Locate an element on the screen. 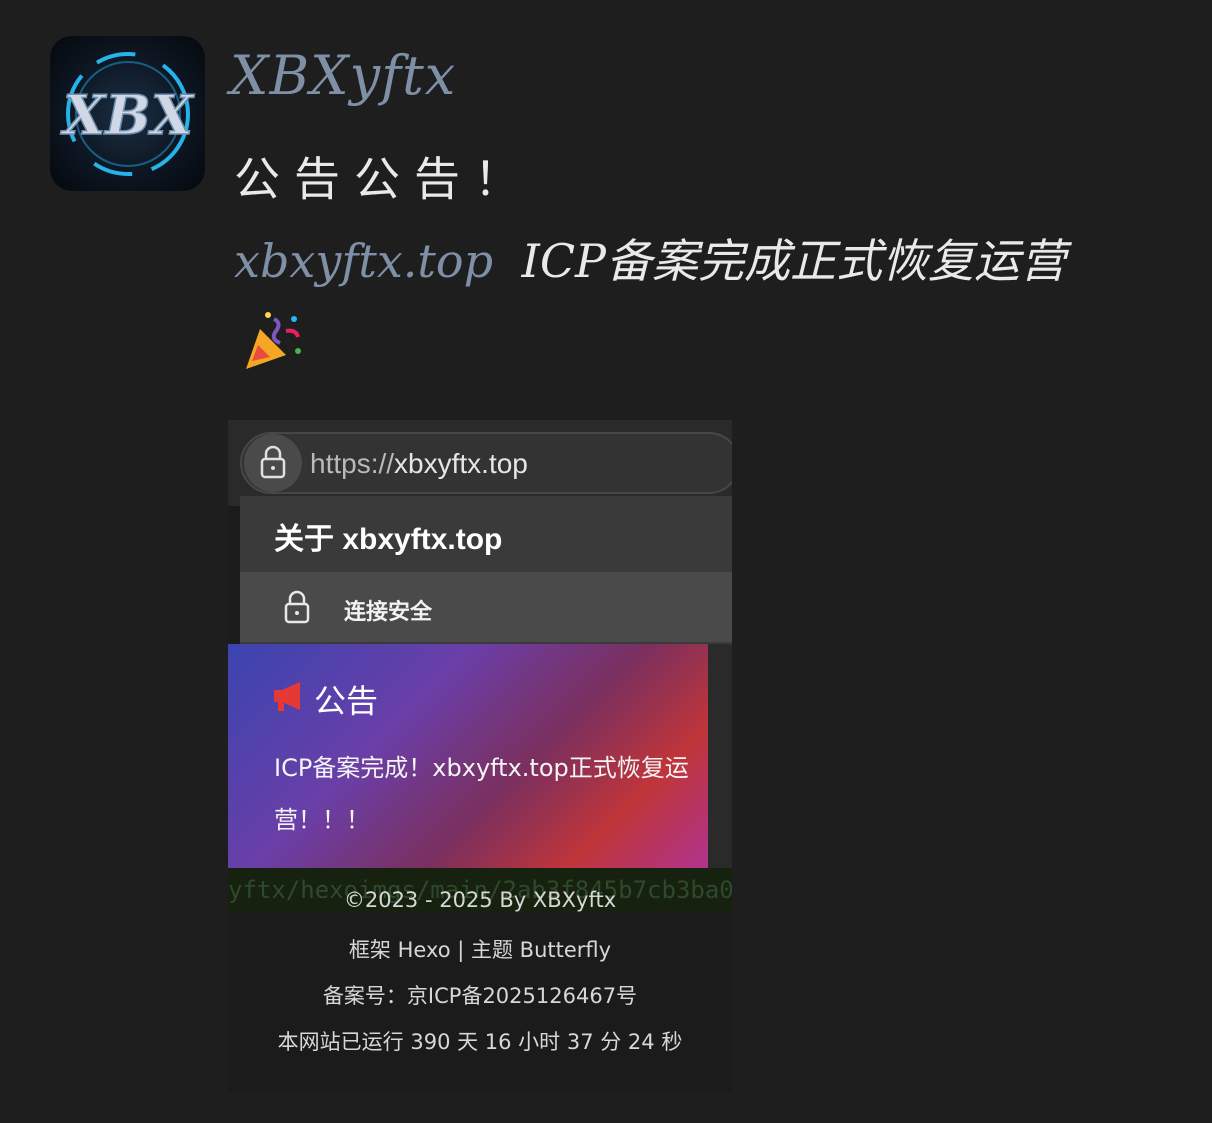 This screenshot has width=1212, height=1123. username: XBXyftx is located at coordinates (343, 75).